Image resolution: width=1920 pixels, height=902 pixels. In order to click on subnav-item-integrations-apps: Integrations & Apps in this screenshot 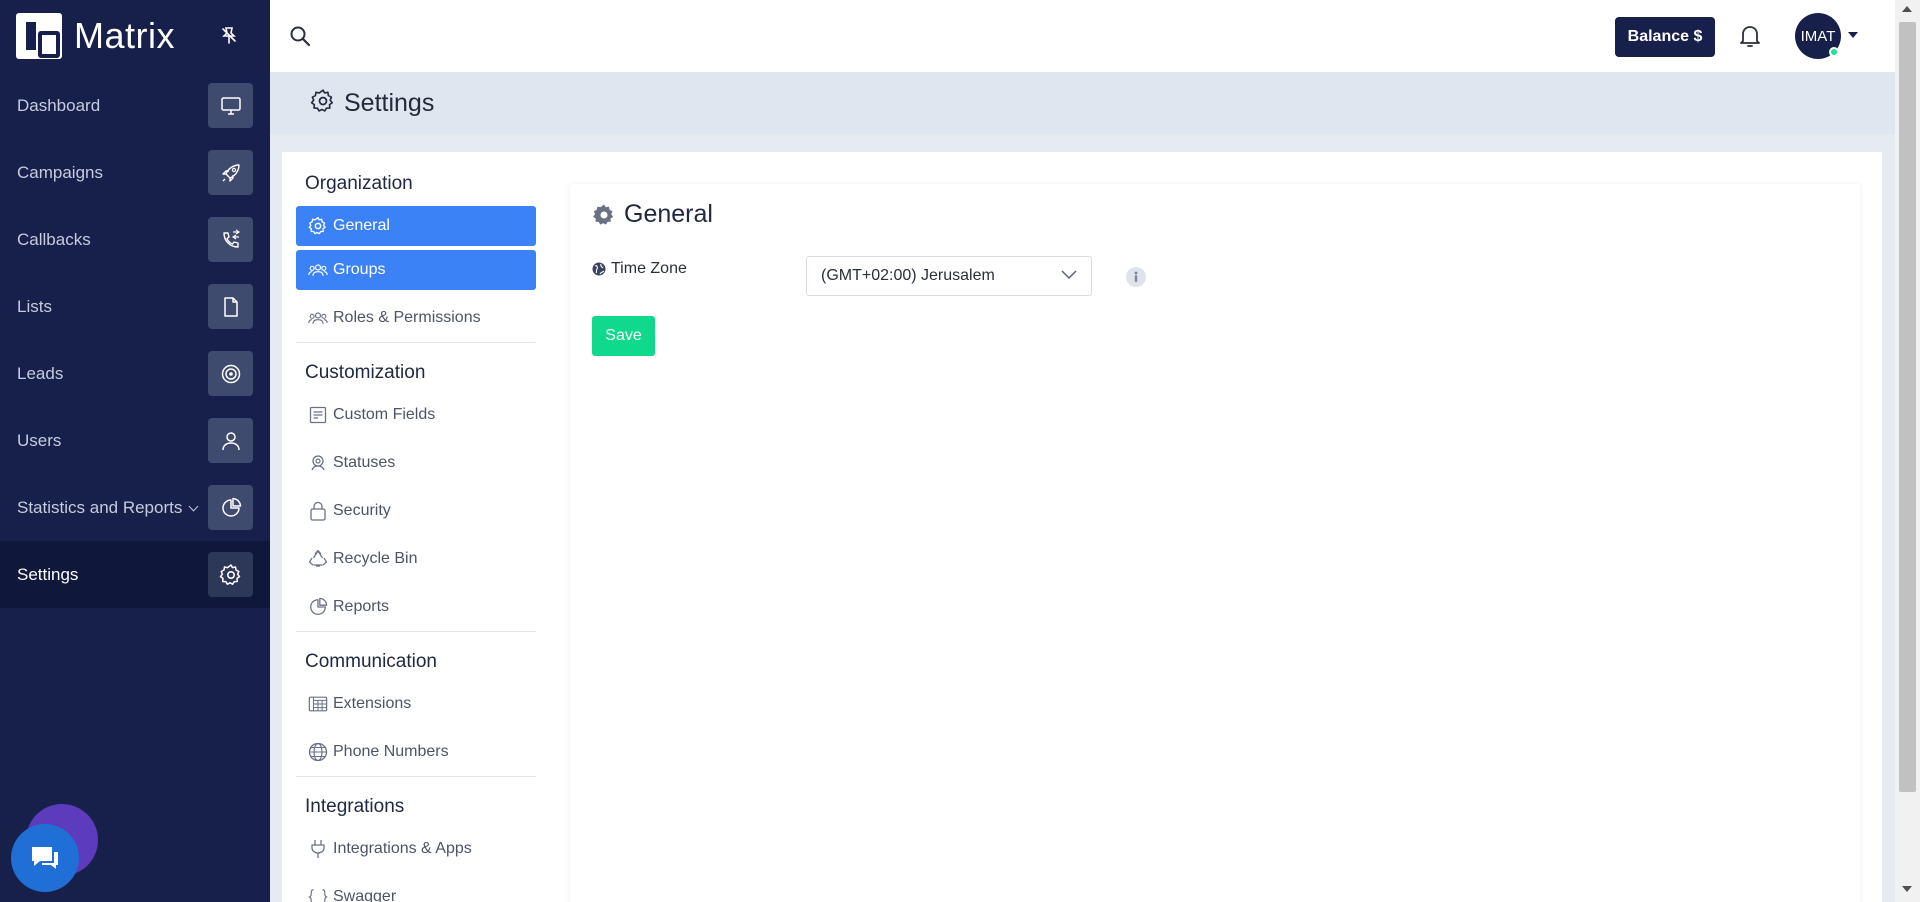, I will do `click(416, 849)`.